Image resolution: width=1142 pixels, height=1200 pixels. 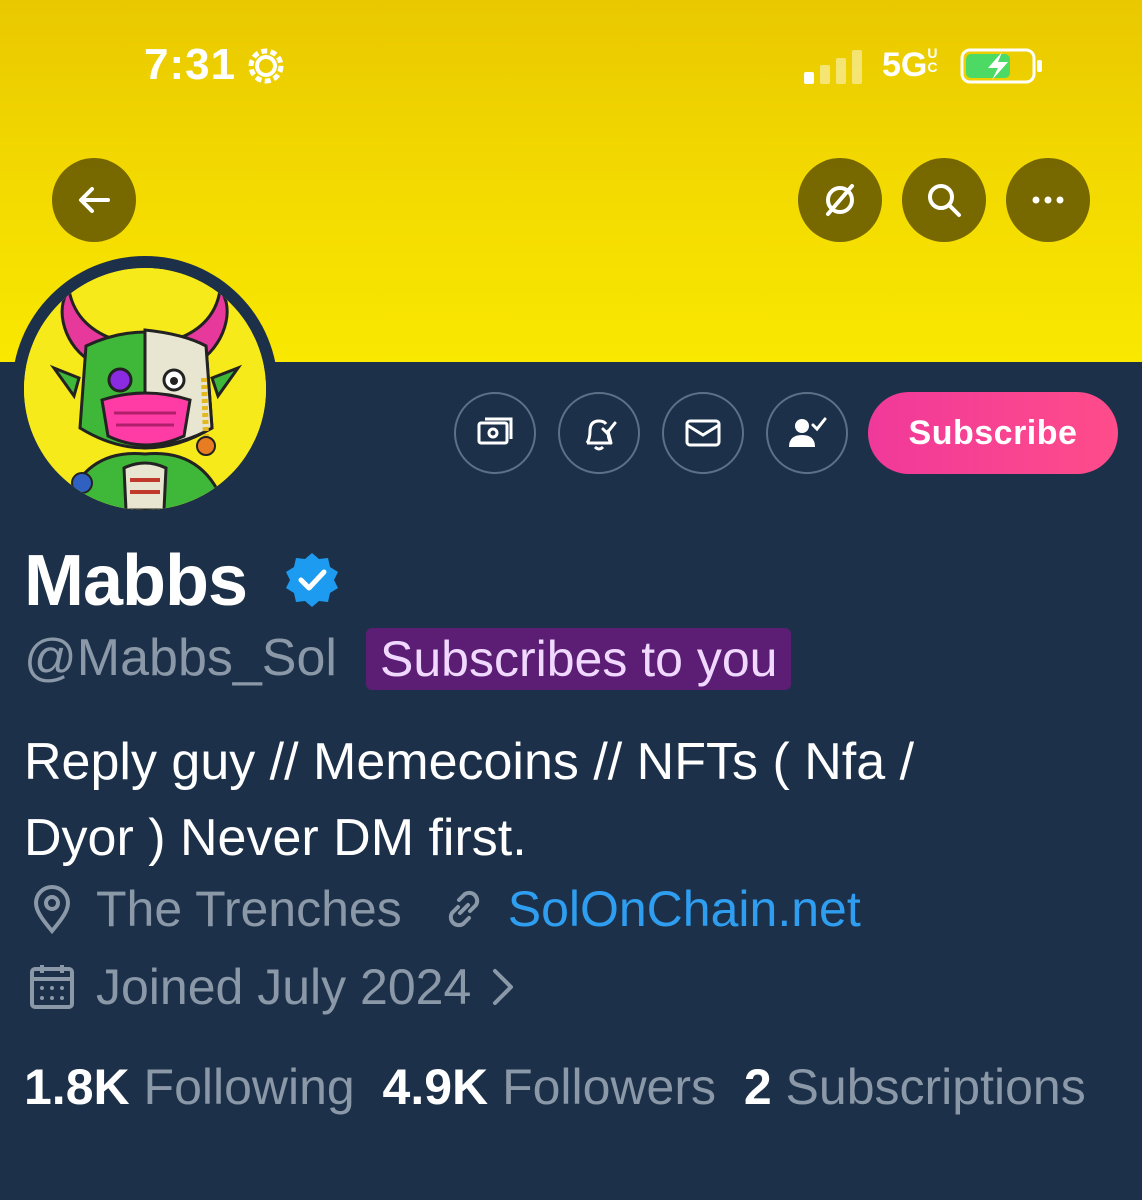 What do you see at coordinates (249, 909) in the screenshot?
I see `location-text: The Trenches` at bounding box center [249, 909].